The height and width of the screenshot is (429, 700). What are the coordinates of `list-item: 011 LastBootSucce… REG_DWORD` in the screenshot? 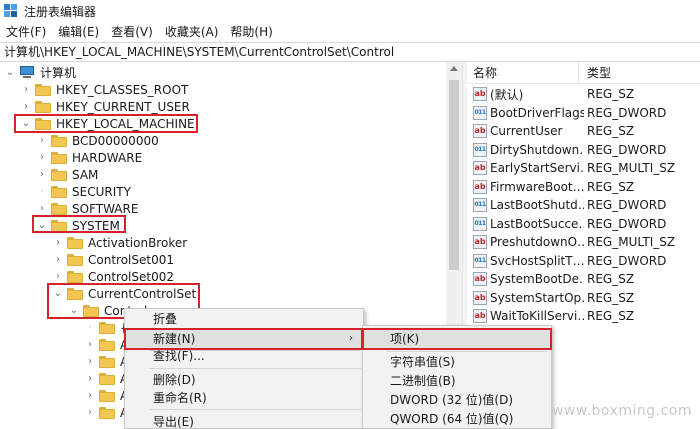 It's located at (583, 224).